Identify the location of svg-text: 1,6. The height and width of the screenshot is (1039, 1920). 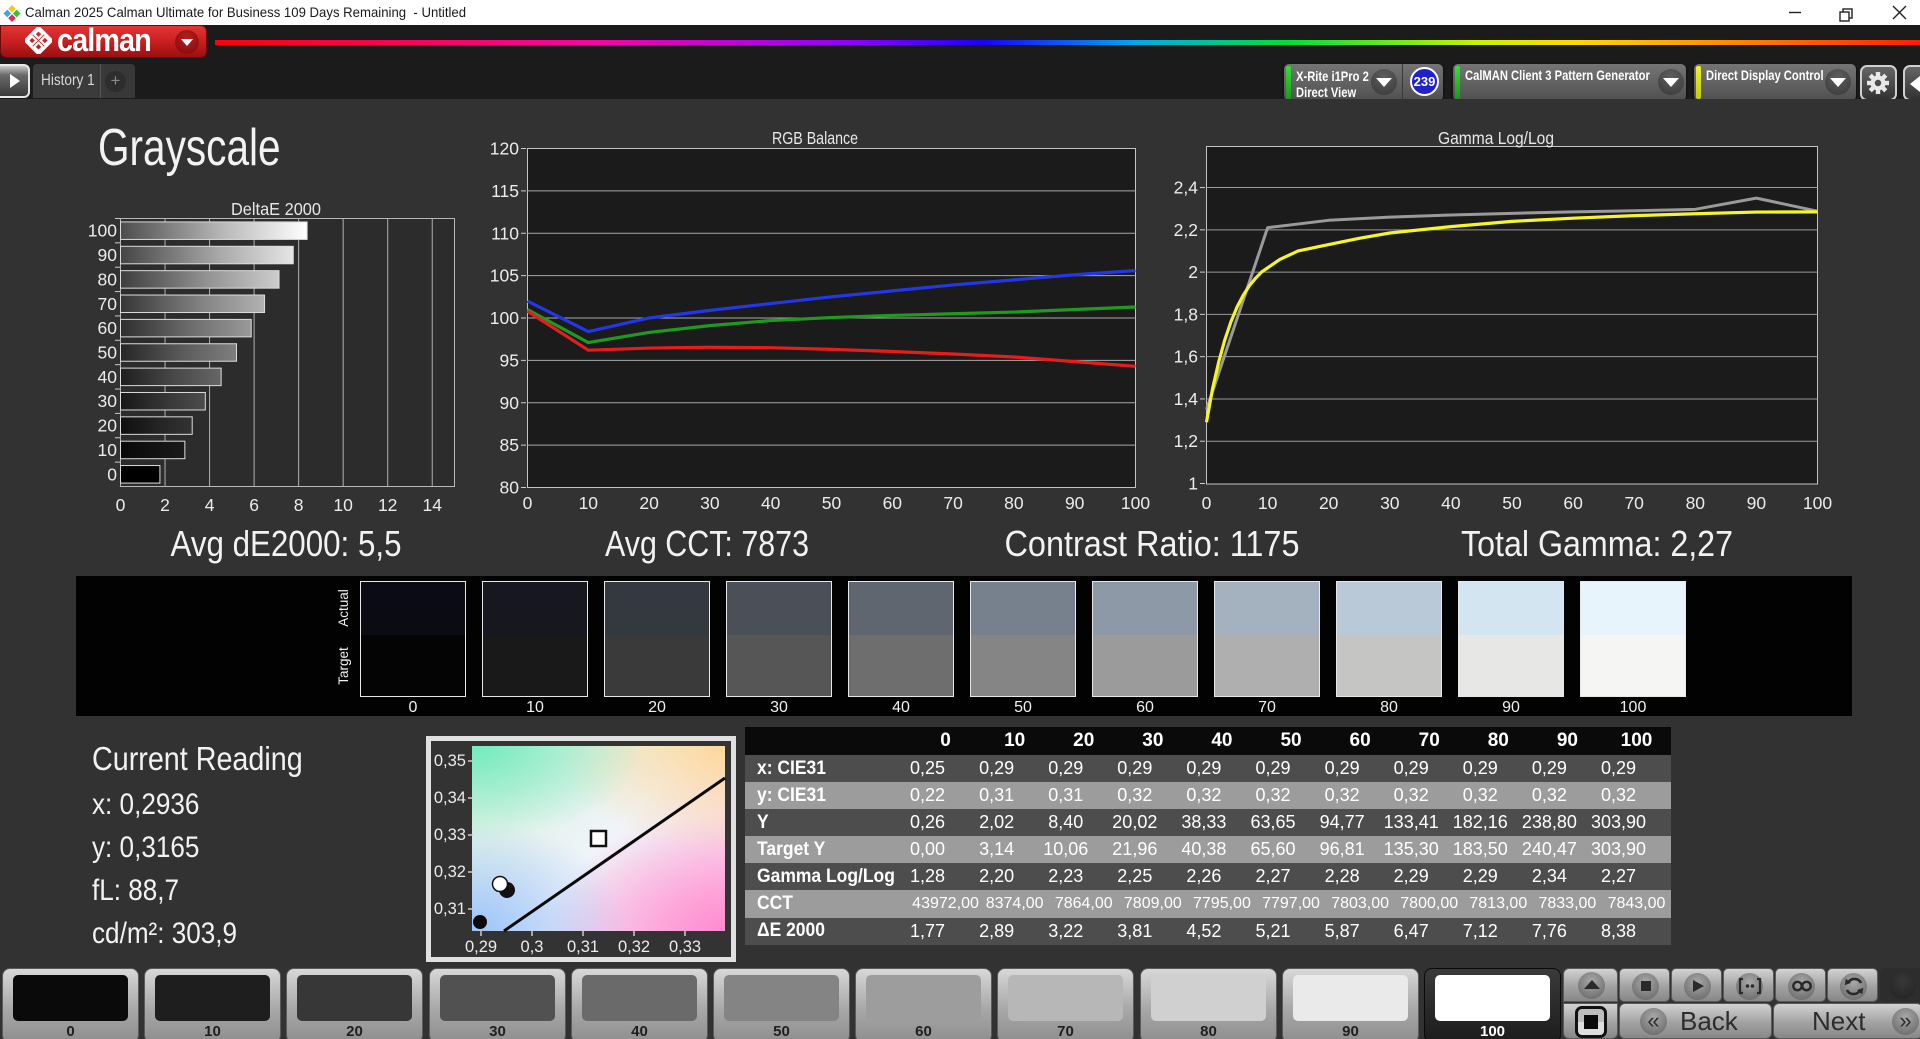
(1186, 357).